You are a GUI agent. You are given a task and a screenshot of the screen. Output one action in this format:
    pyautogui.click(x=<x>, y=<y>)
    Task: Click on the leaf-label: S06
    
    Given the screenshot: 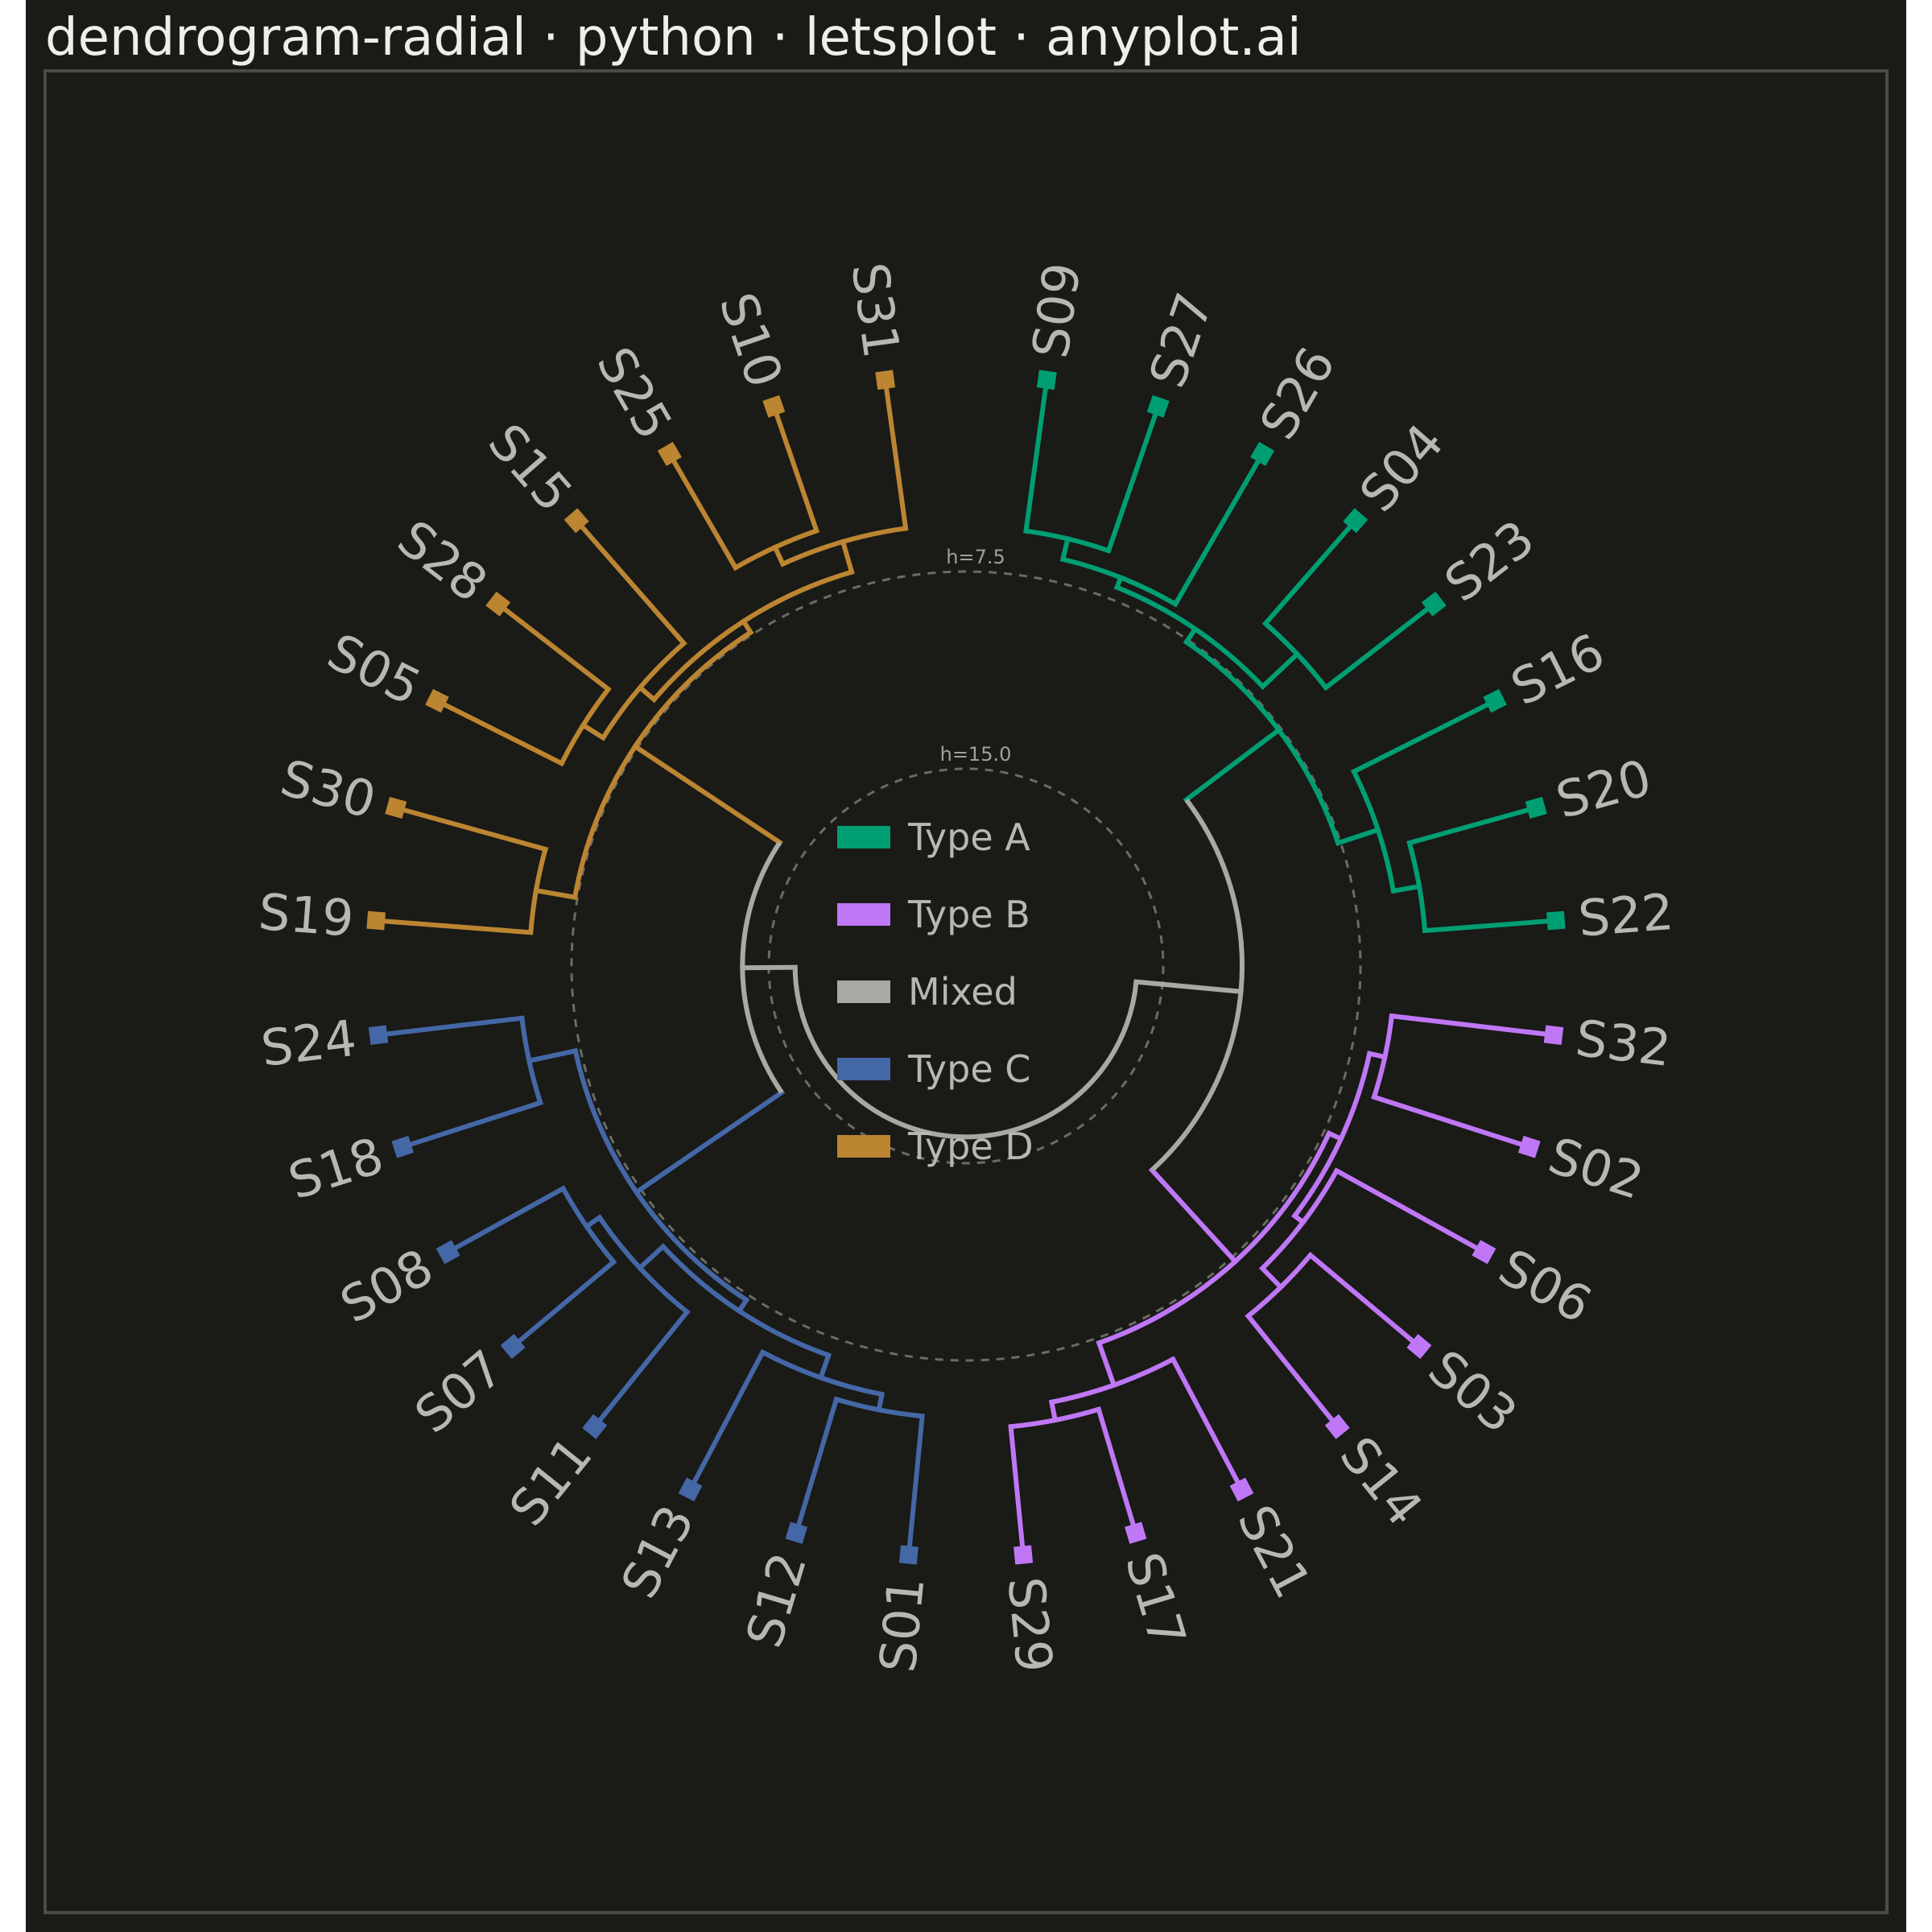 What is the action you would take?
    pyautogui.click(x=1545, y=1286)
    